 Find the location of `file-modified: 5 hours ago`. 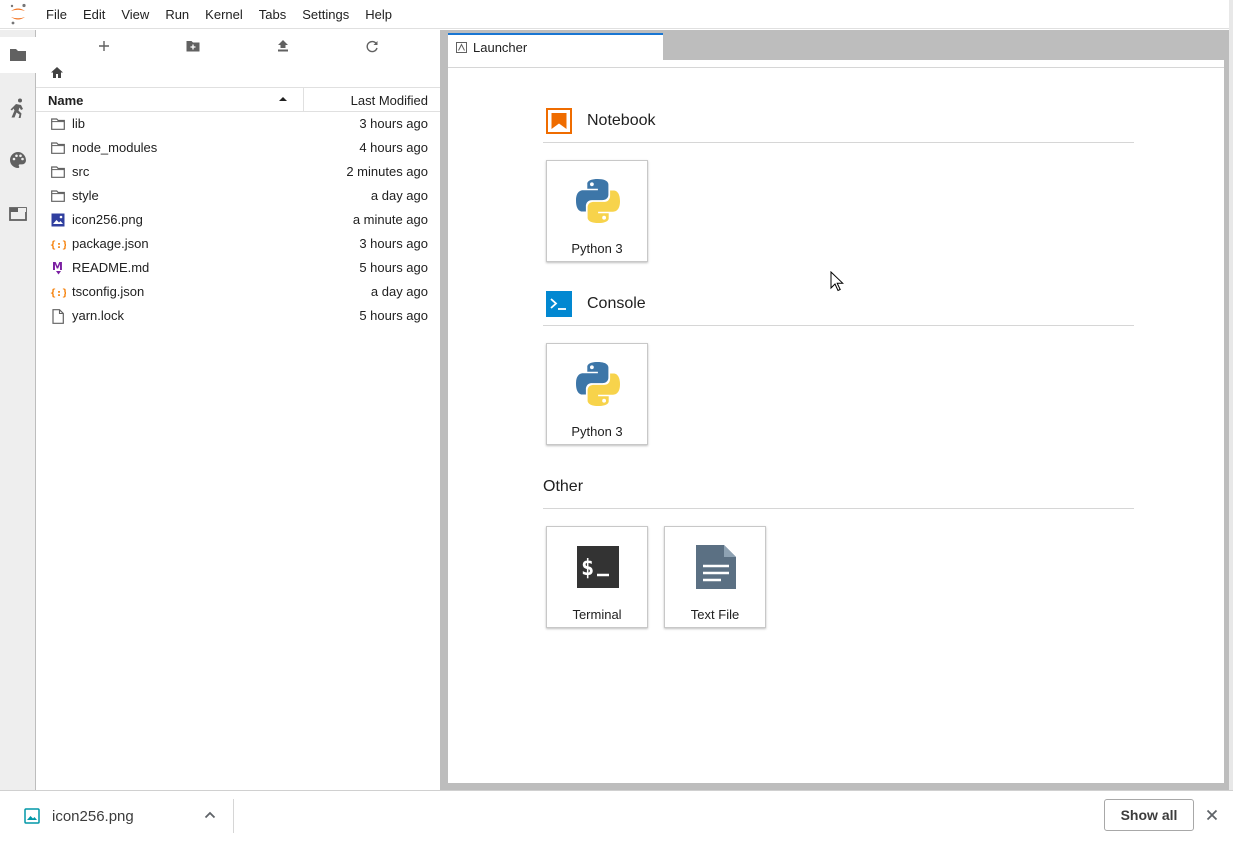

file-modified: 5 hours ago is located at coordinates (393, 315).